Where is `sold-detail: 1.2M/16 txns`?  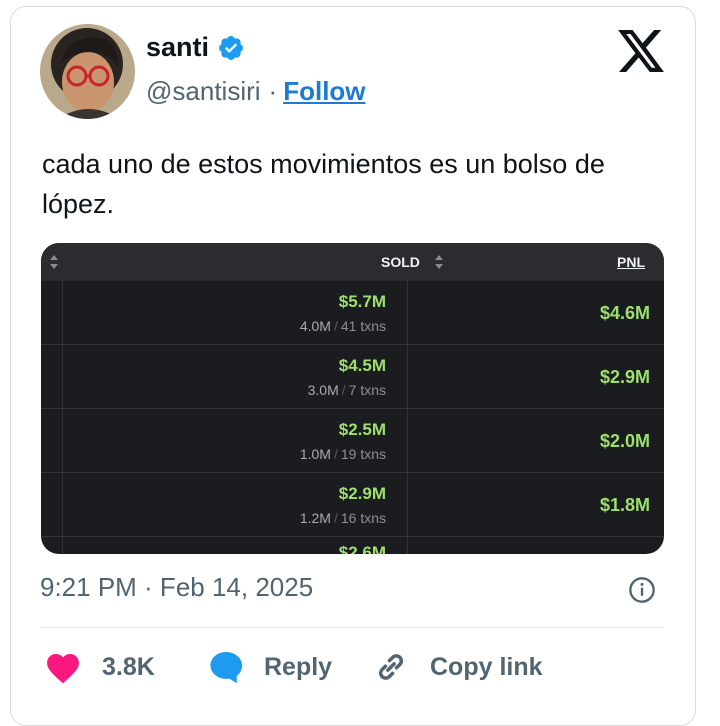
sold-detail: 1.2M/16 txns is located at coordinates (342, 518).